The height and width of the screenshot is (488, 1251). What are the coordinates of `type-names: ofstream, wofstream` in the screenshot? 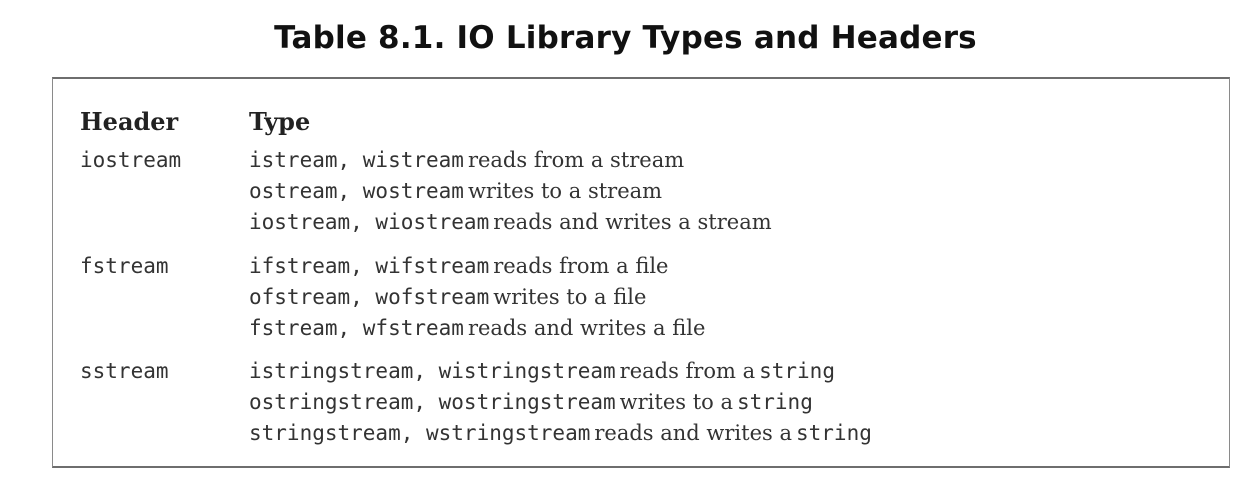 It's located at (369, 297).